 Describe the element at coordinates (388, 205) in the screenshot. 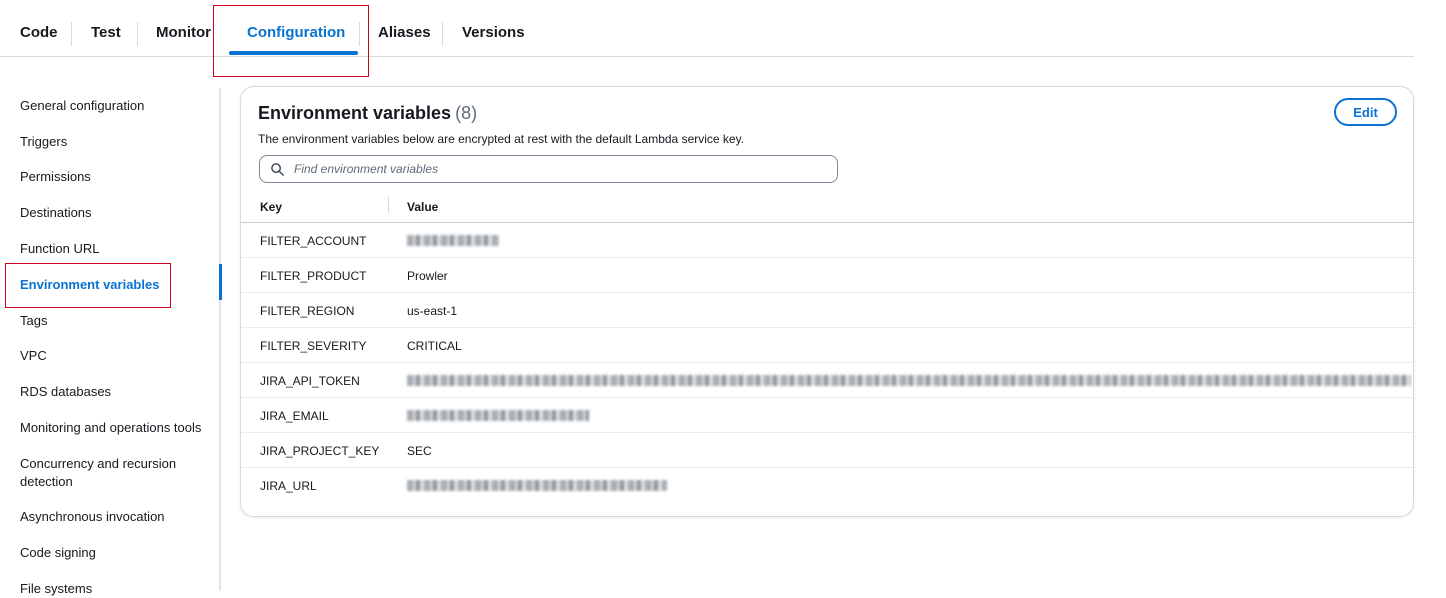

I see `column-resize-handle` at that location.